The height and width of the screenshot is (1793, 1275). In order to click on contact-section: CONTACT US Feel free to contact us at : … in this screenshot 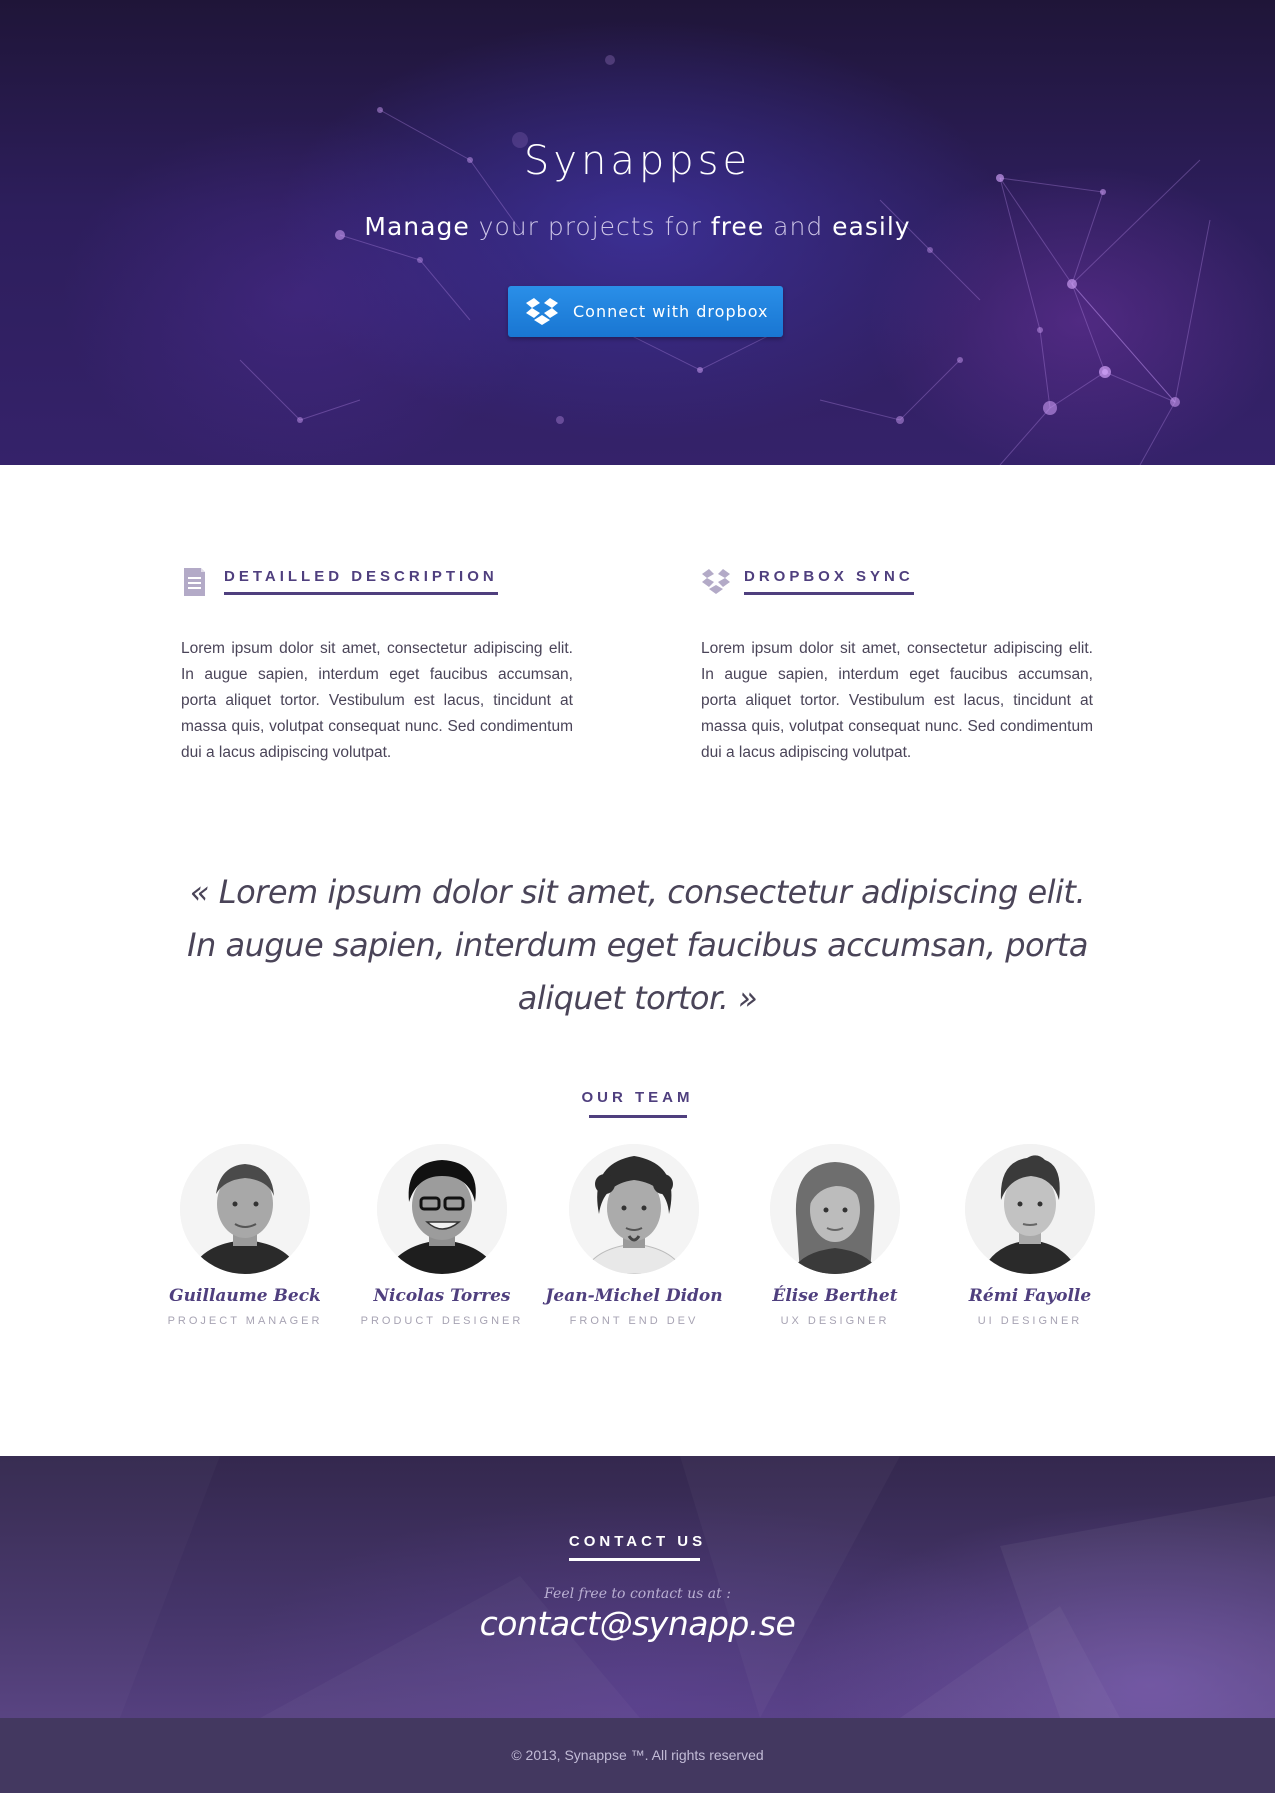, I will do `click(637, 1587)`.